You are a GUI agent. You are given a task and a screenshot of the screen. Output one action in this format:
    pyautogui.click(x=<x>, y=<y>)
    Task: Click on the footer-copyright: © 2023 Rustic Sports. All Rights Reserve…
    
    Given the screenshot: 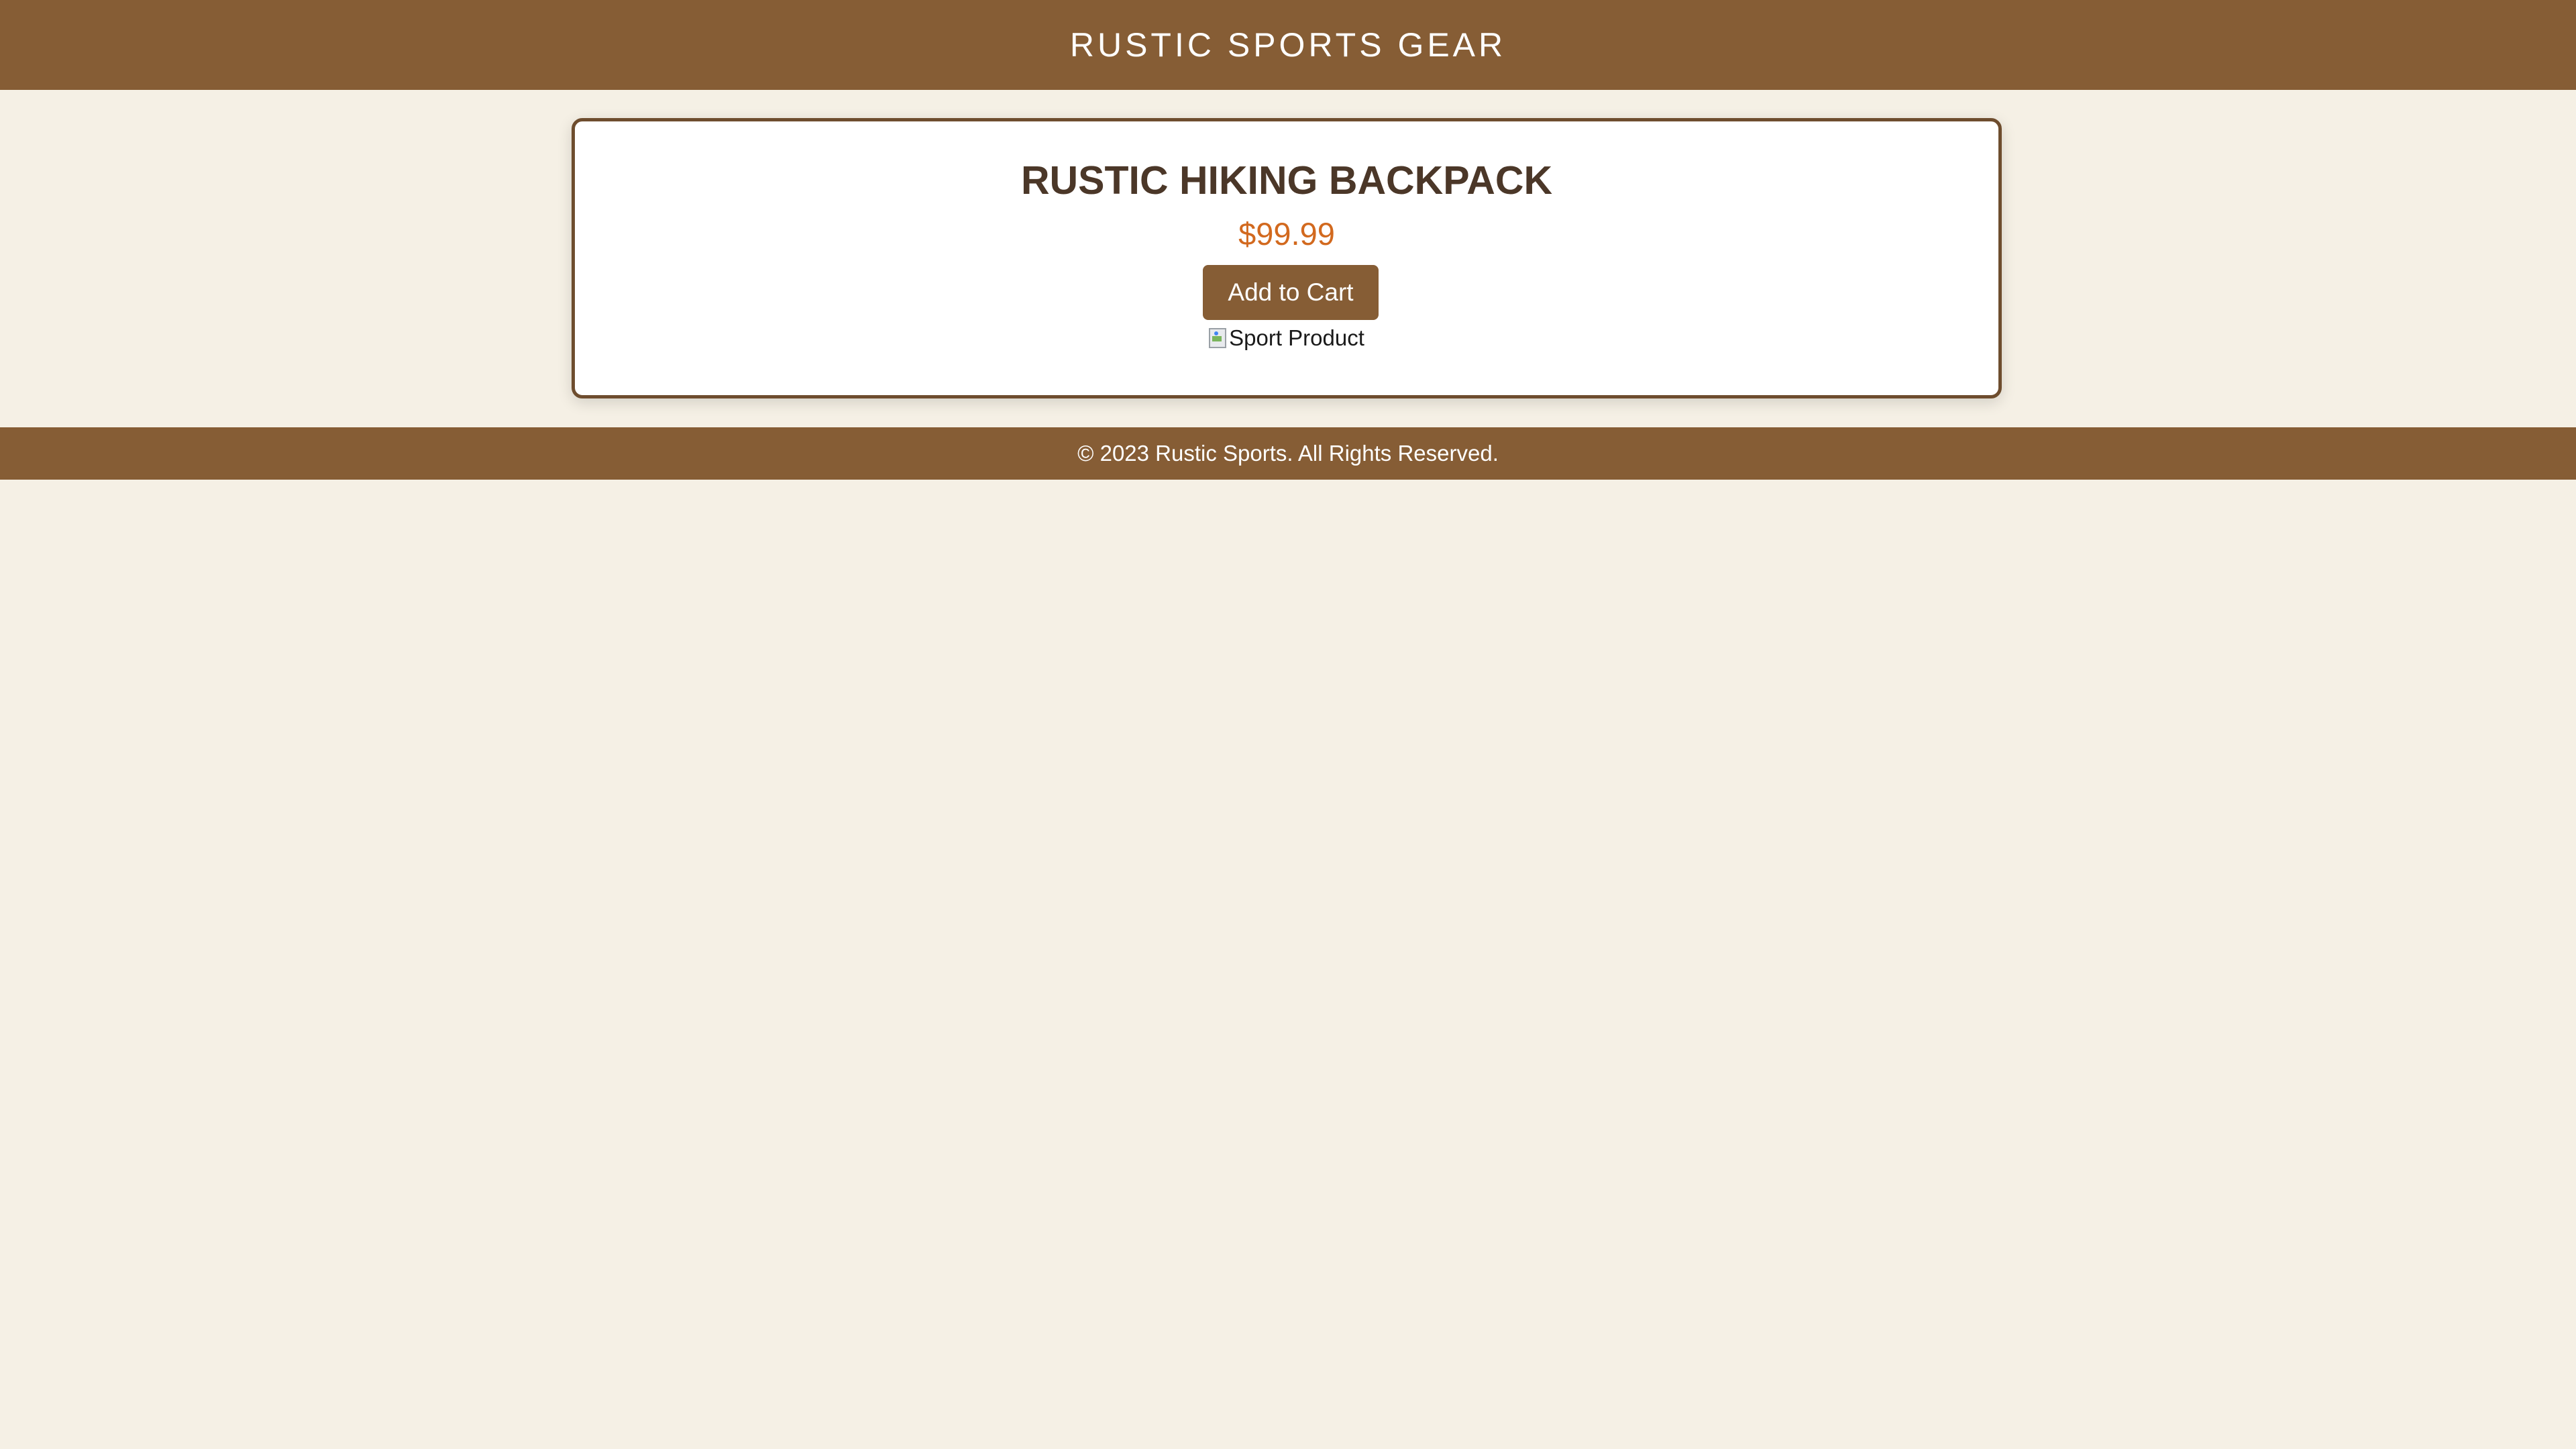 What is the action you would take?
    pyautogui.click(x=1288, y=453)
    